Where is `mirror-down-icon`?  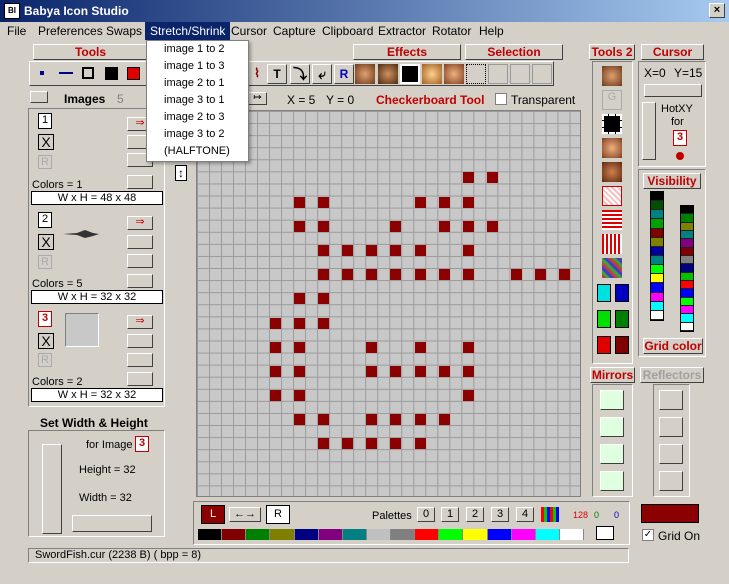
mirror-down-icon is located at coordinates (612, 454).